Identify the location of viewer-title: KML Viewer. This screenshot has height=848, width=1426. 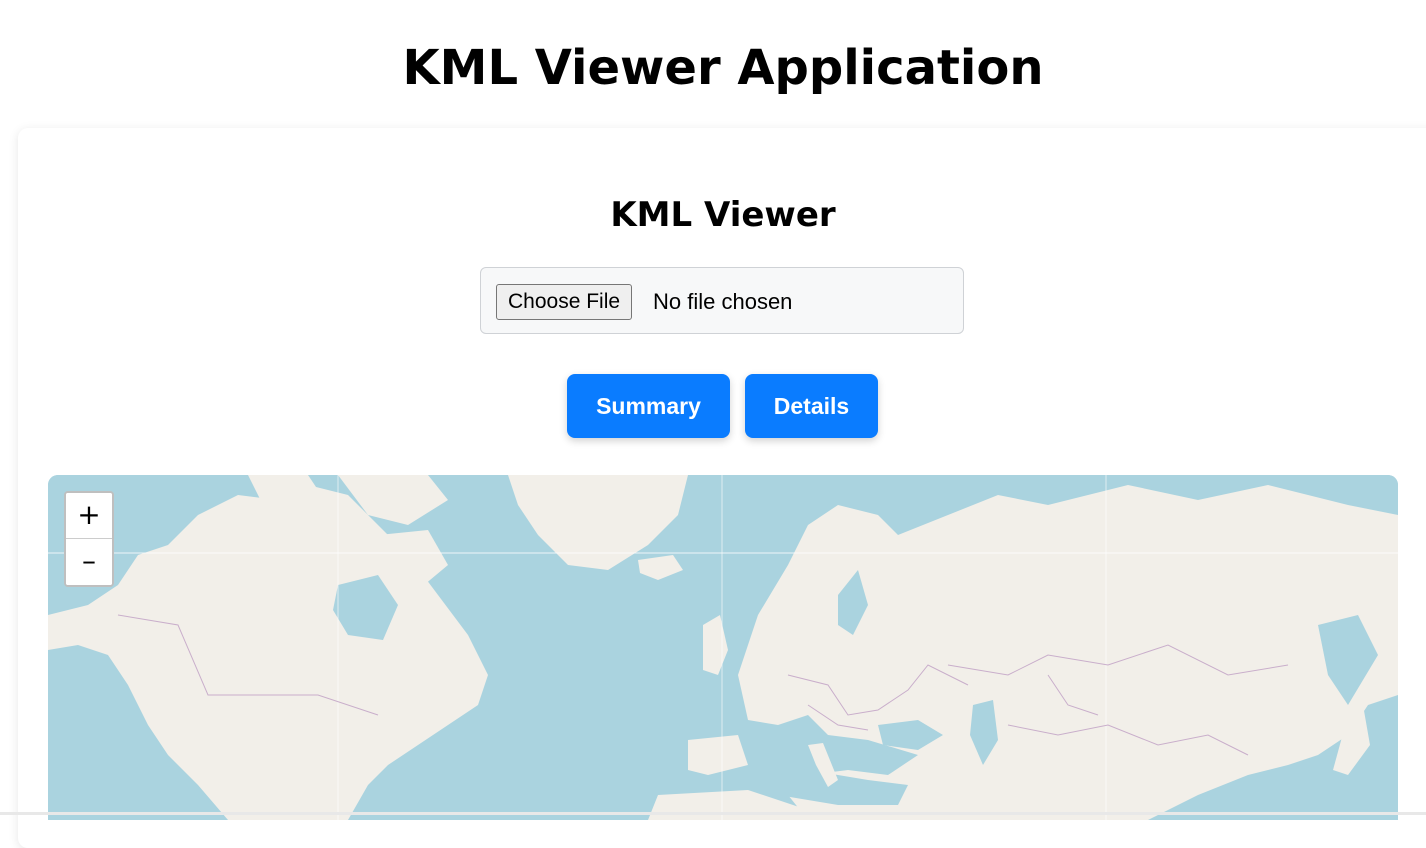
(723, 215).